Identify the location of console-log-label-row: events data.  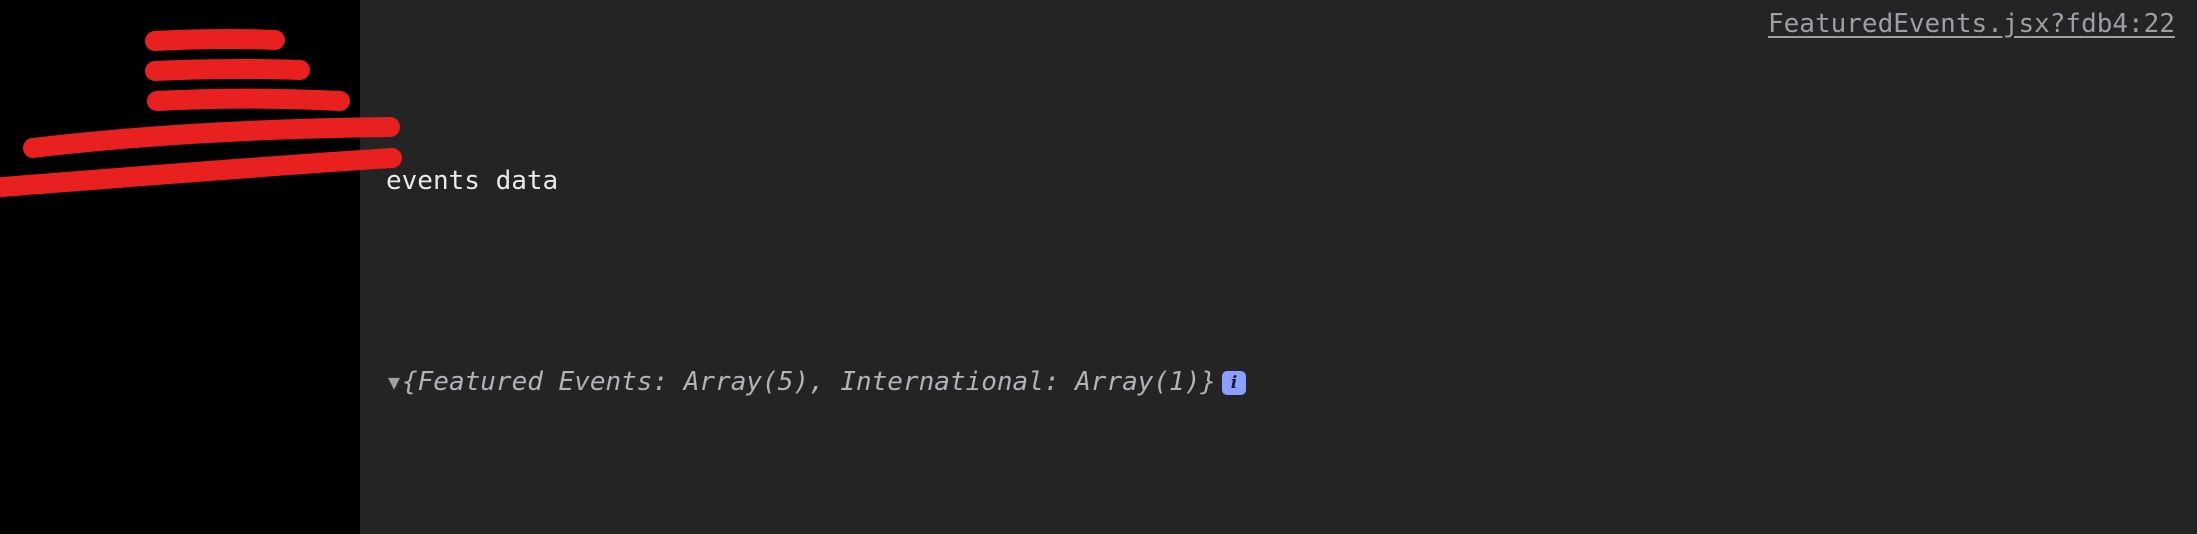
(1278, 181).